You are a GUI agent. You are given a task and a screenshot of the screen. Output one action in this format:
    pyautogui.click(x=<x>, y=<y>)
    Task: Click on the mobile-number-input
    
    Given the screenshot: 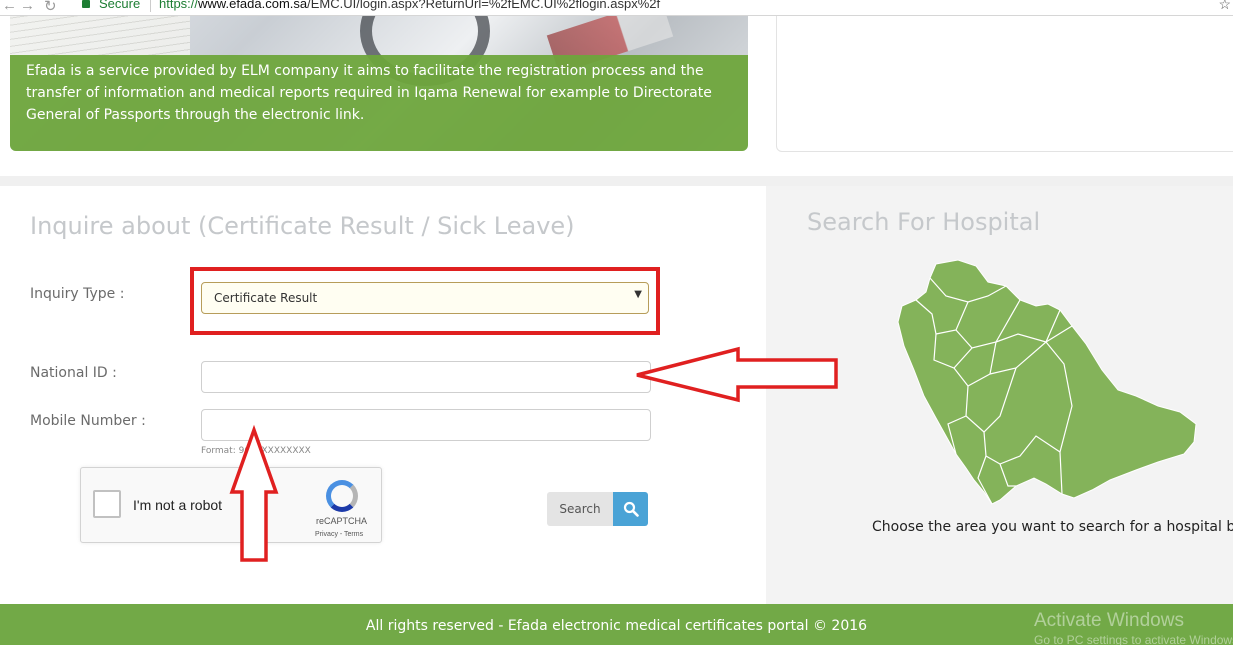 What is the action you would take?
    pyautogui.click(x=426, y=425)
    